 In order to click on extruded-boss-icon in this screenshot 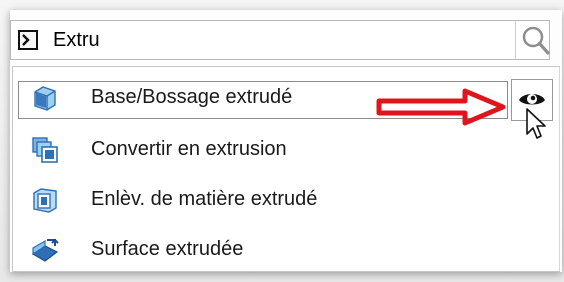, I will do `click(45, 98)`.